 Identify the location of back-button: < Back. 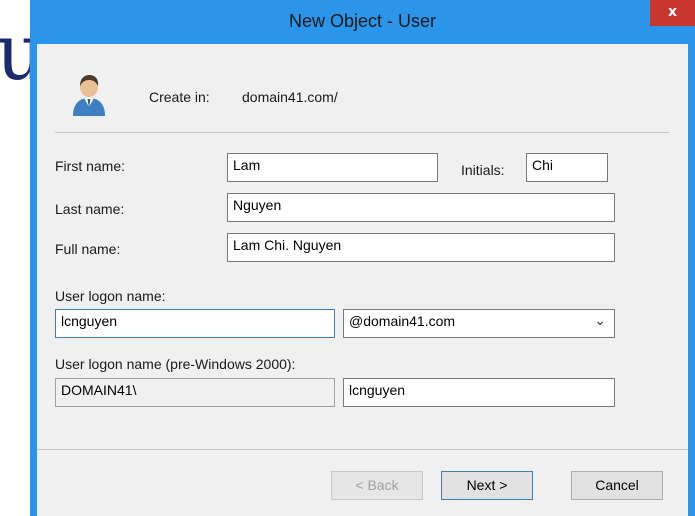
(377, 485).